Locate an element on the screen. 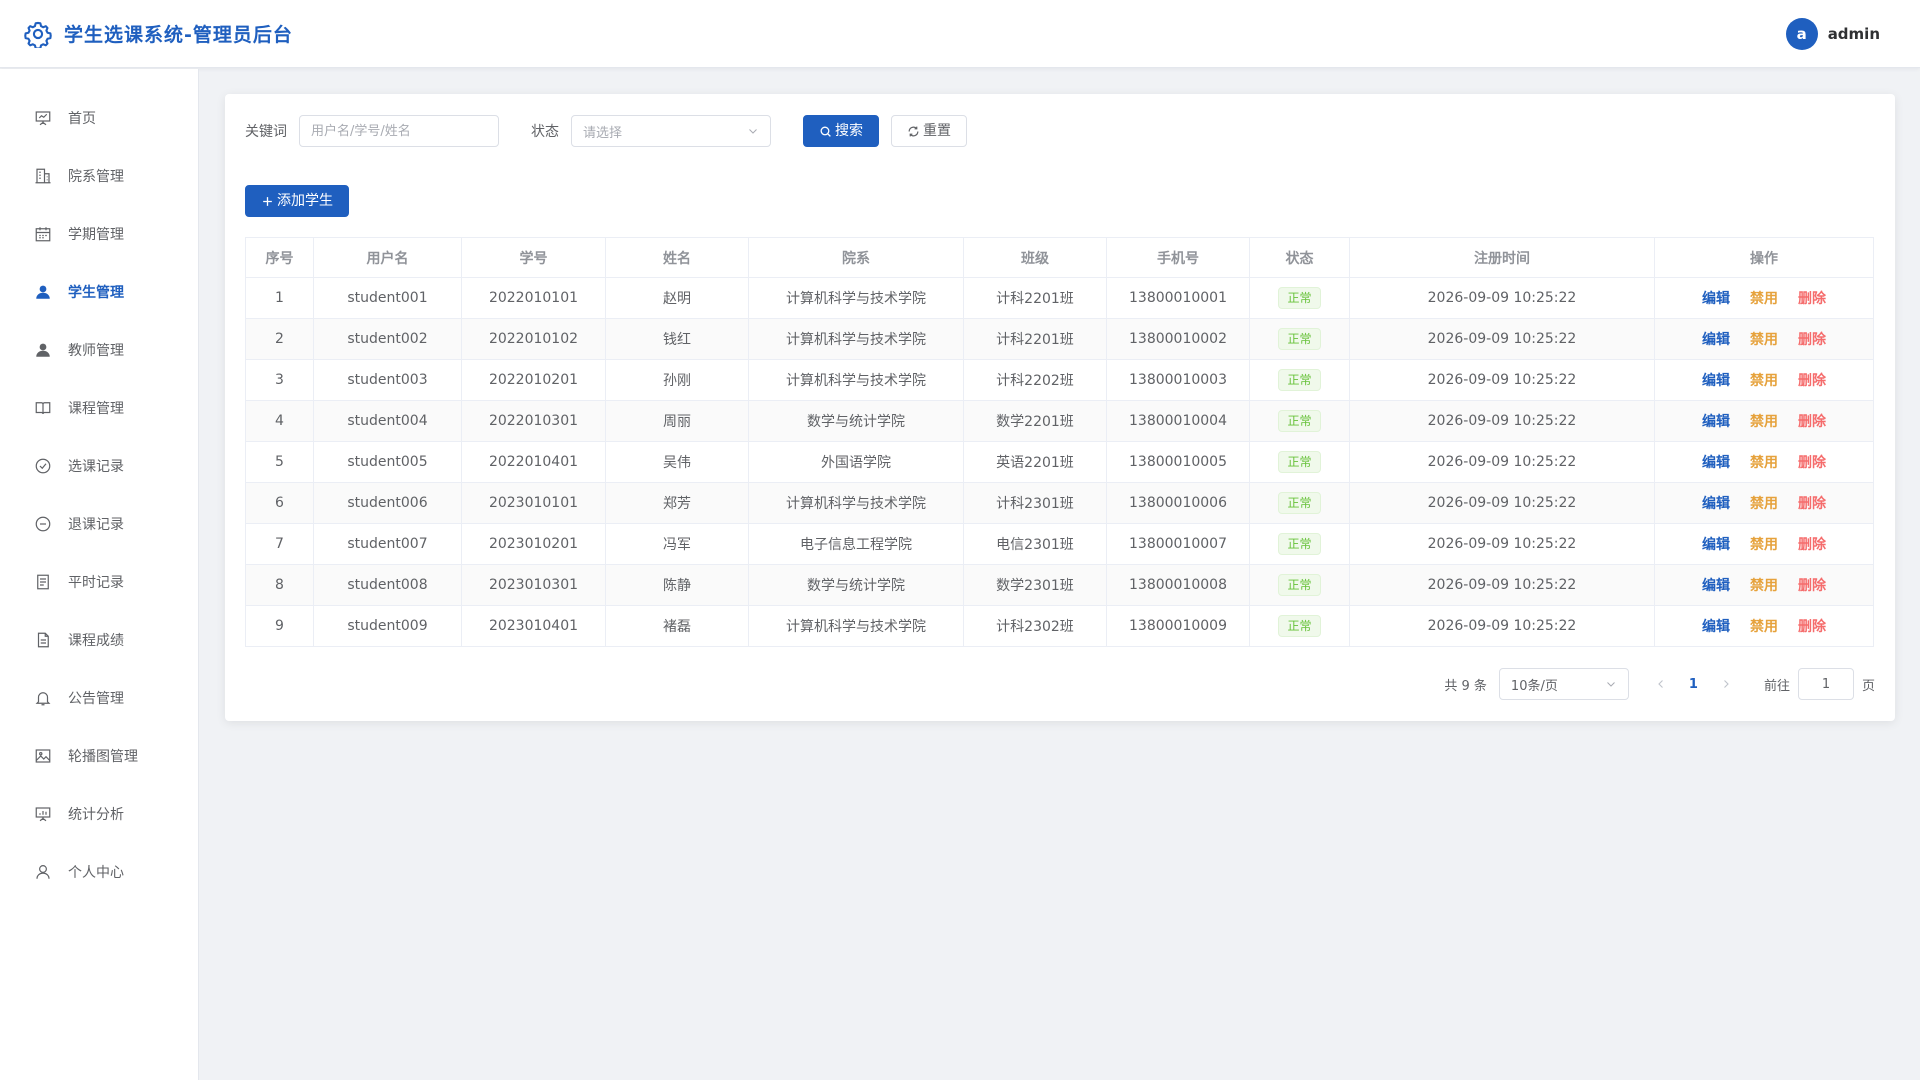 Image resolution: width=1920 pixels, height=1080 pixels. sidebar-item-departments: 院系管理 is located at coordinates (99, 176).